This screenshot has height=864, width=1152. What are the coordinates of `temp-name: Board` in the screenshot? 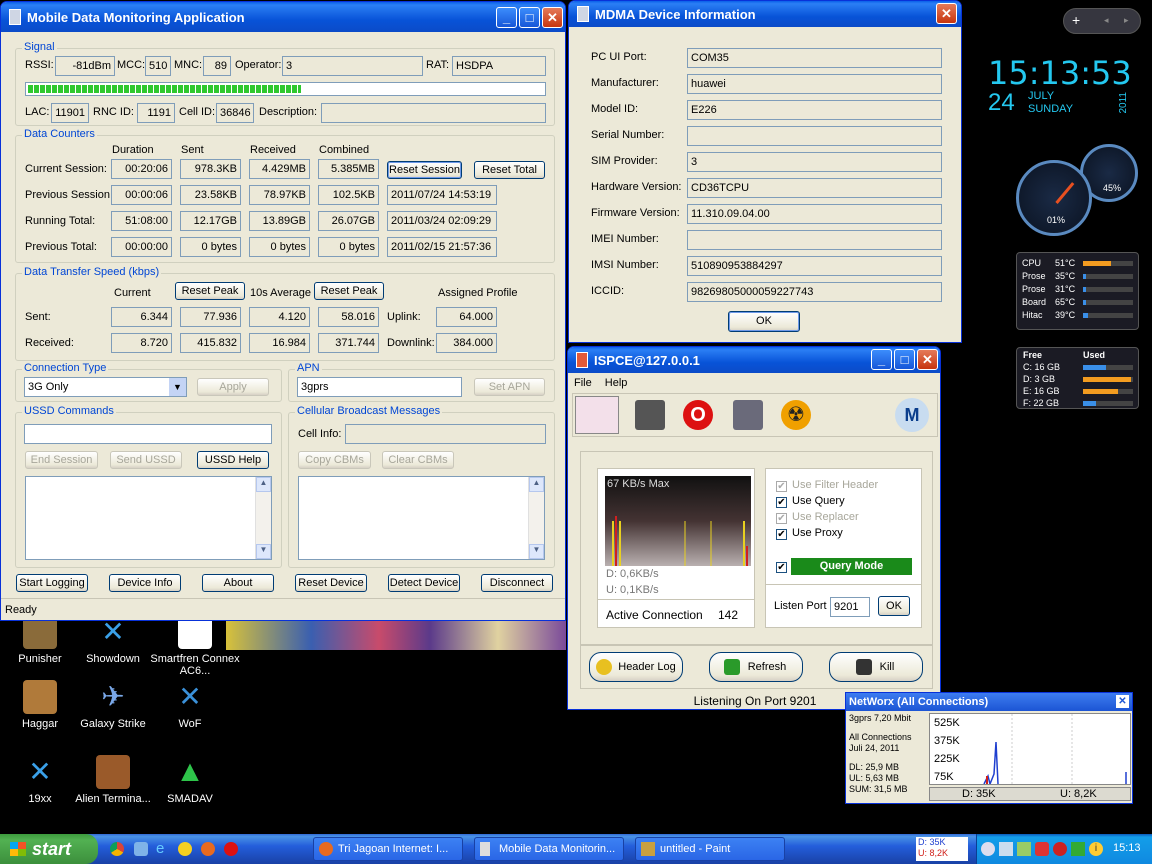 It's located at (1034, 302).